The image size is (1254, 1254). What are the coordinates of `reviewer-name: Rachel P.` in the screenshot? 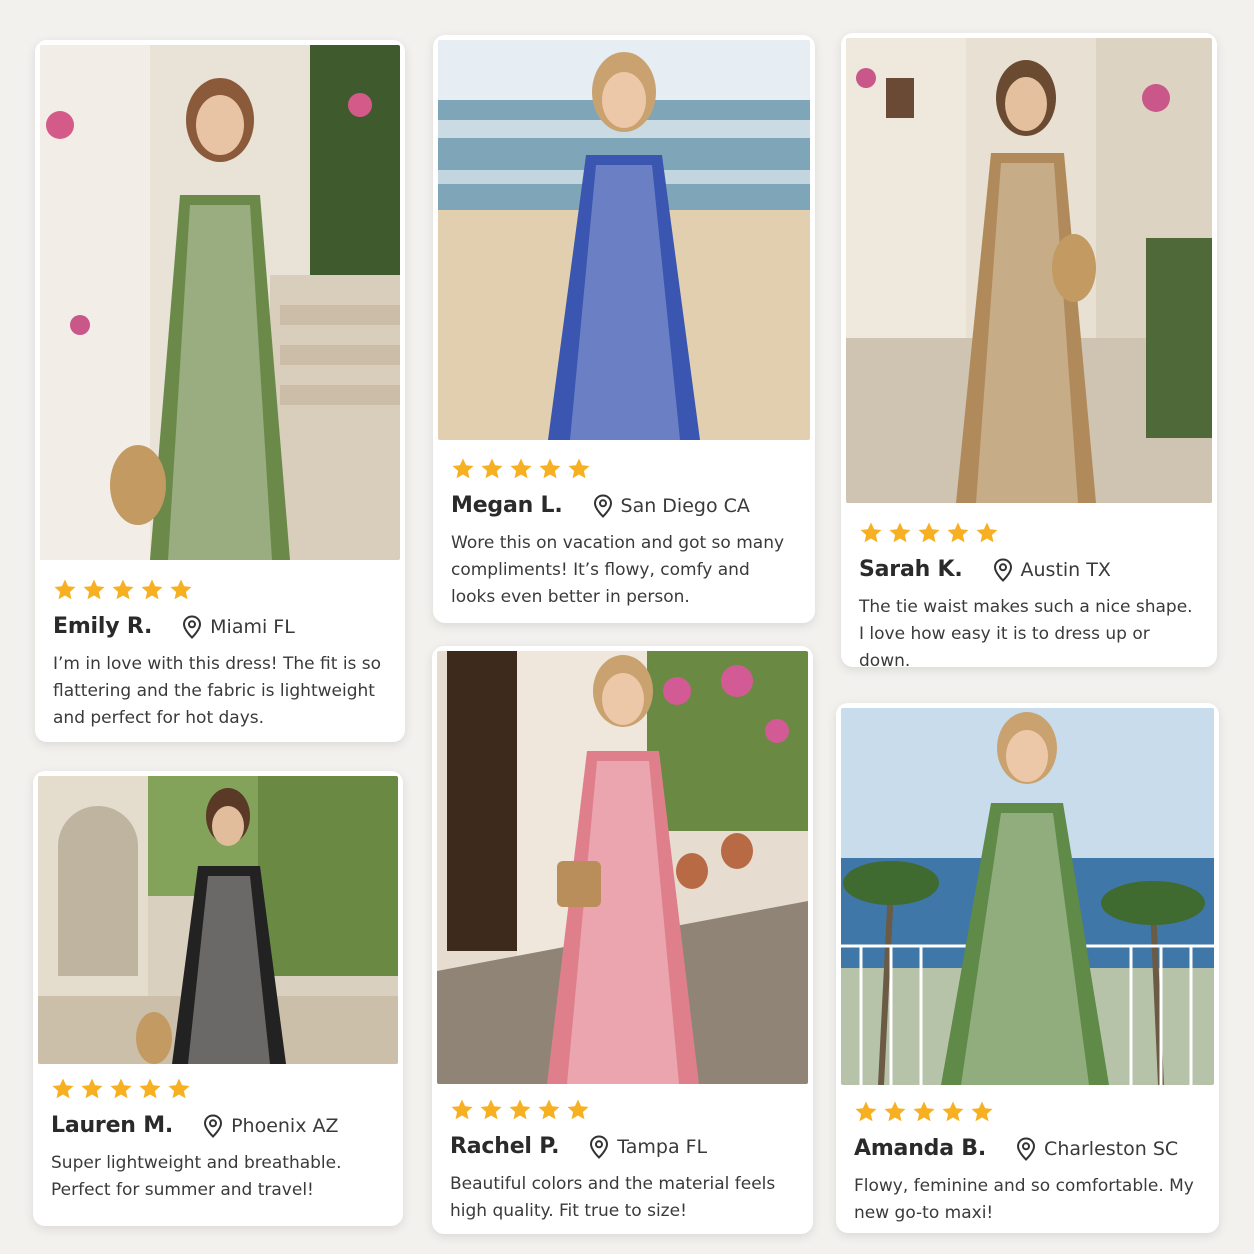 It's located at (505, 1146).